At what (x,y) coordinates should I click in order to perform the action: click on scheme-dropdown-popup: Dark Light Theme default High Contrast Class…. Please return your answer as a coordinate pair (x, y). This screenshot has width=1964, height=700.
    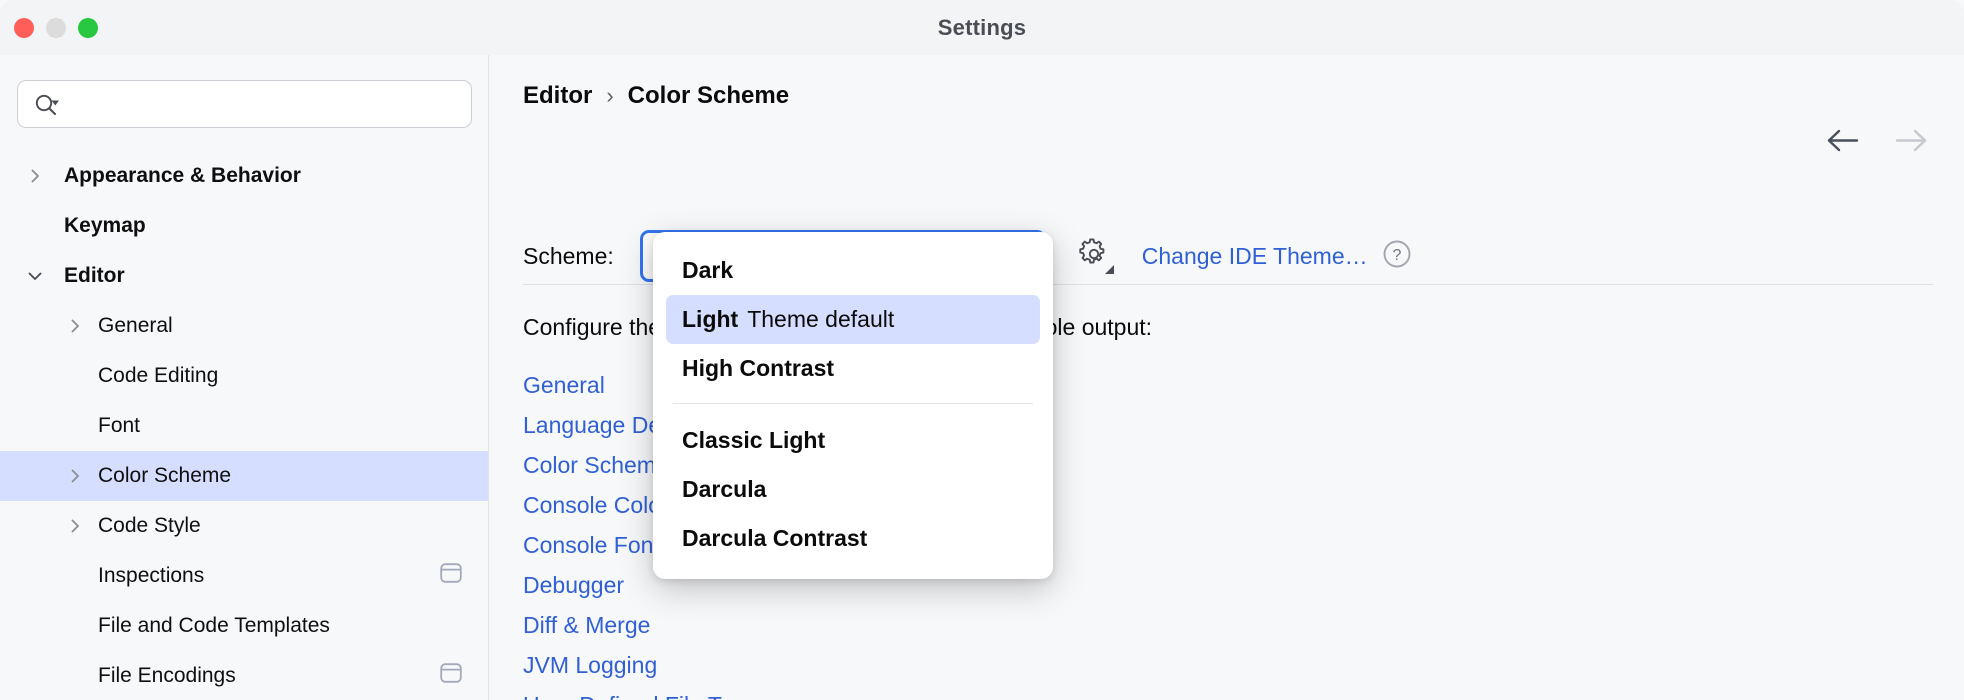
    Looking at the image, I should click on (853, 405).